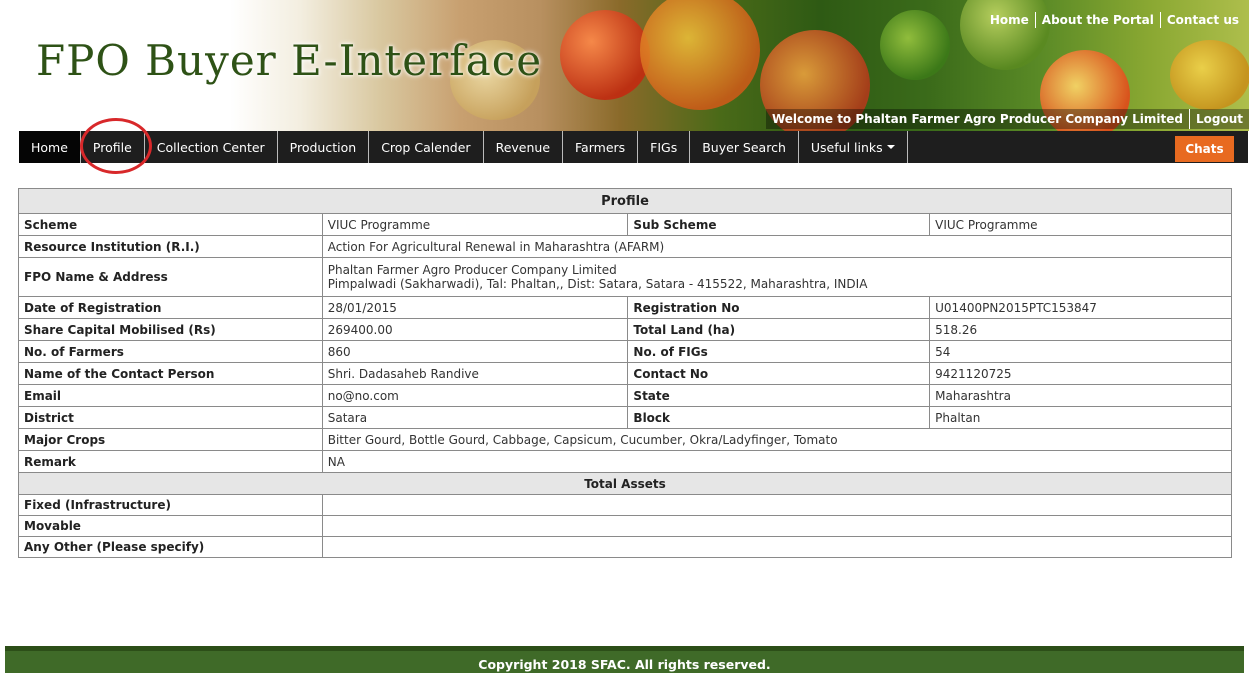 Image resolution: width=1249 pixels, height=678 pixels. Describe the element at coordinates (170, 246) in the screenshot. I see `ri-label: Resource Institution (R.I.)` at that location.